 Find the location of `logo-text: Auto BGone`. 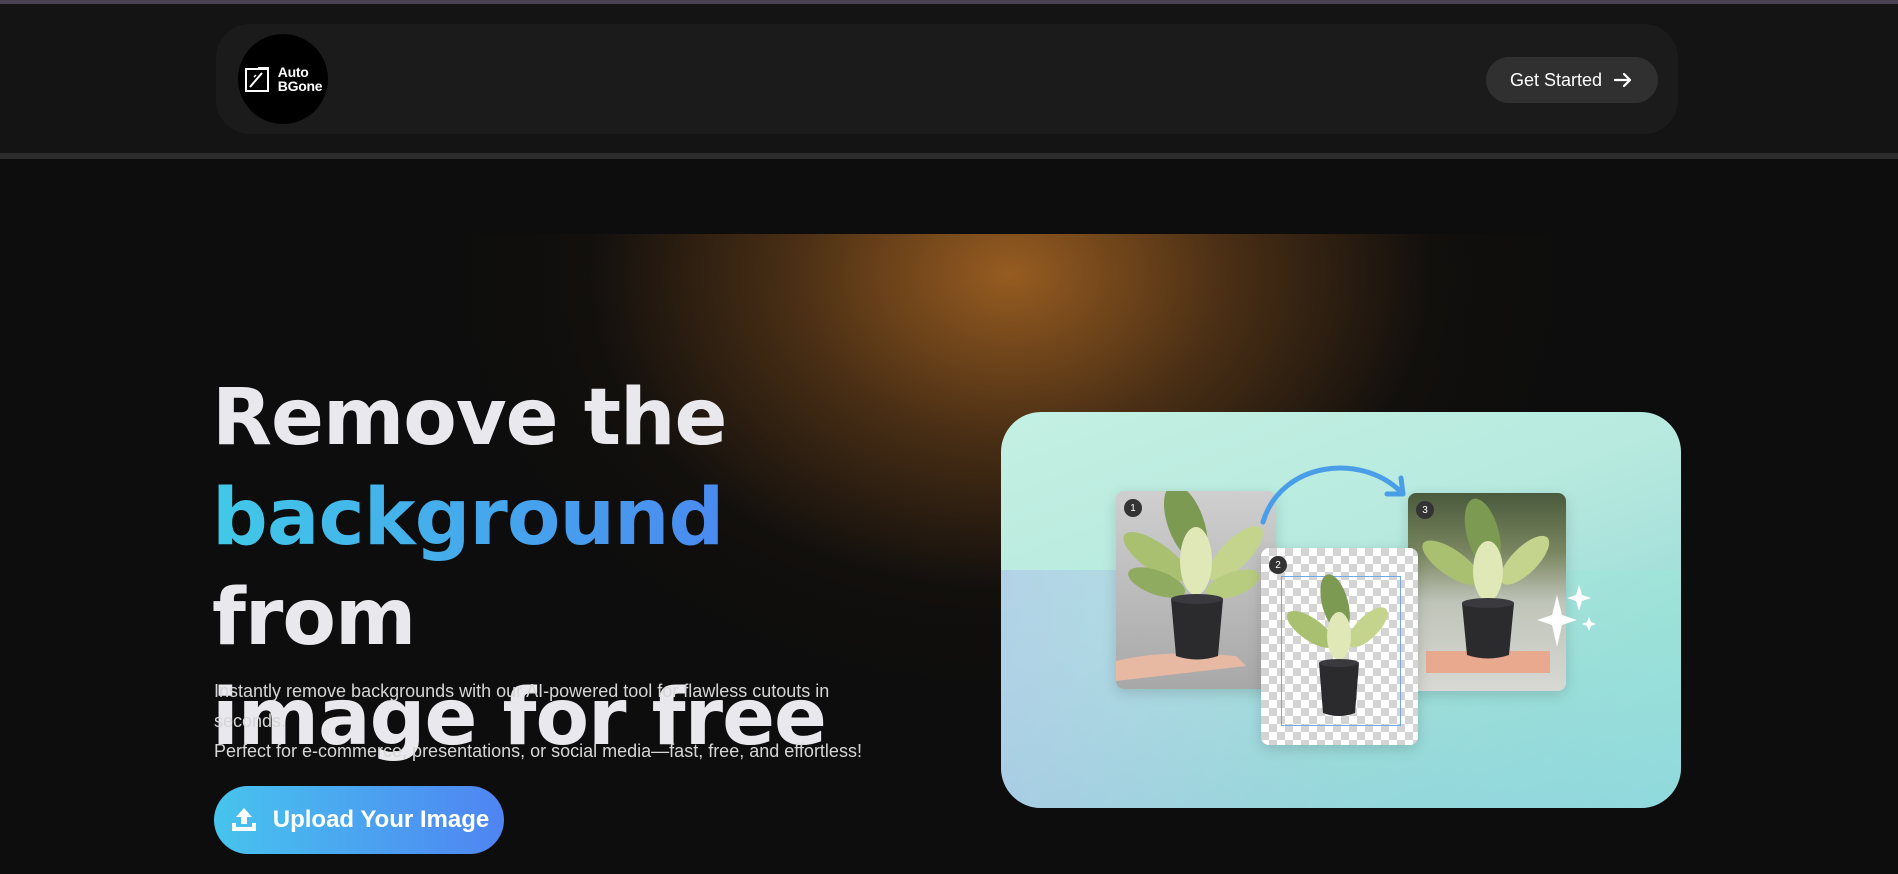

logo-text: Auto BGone is located at coordinates (300, 79).